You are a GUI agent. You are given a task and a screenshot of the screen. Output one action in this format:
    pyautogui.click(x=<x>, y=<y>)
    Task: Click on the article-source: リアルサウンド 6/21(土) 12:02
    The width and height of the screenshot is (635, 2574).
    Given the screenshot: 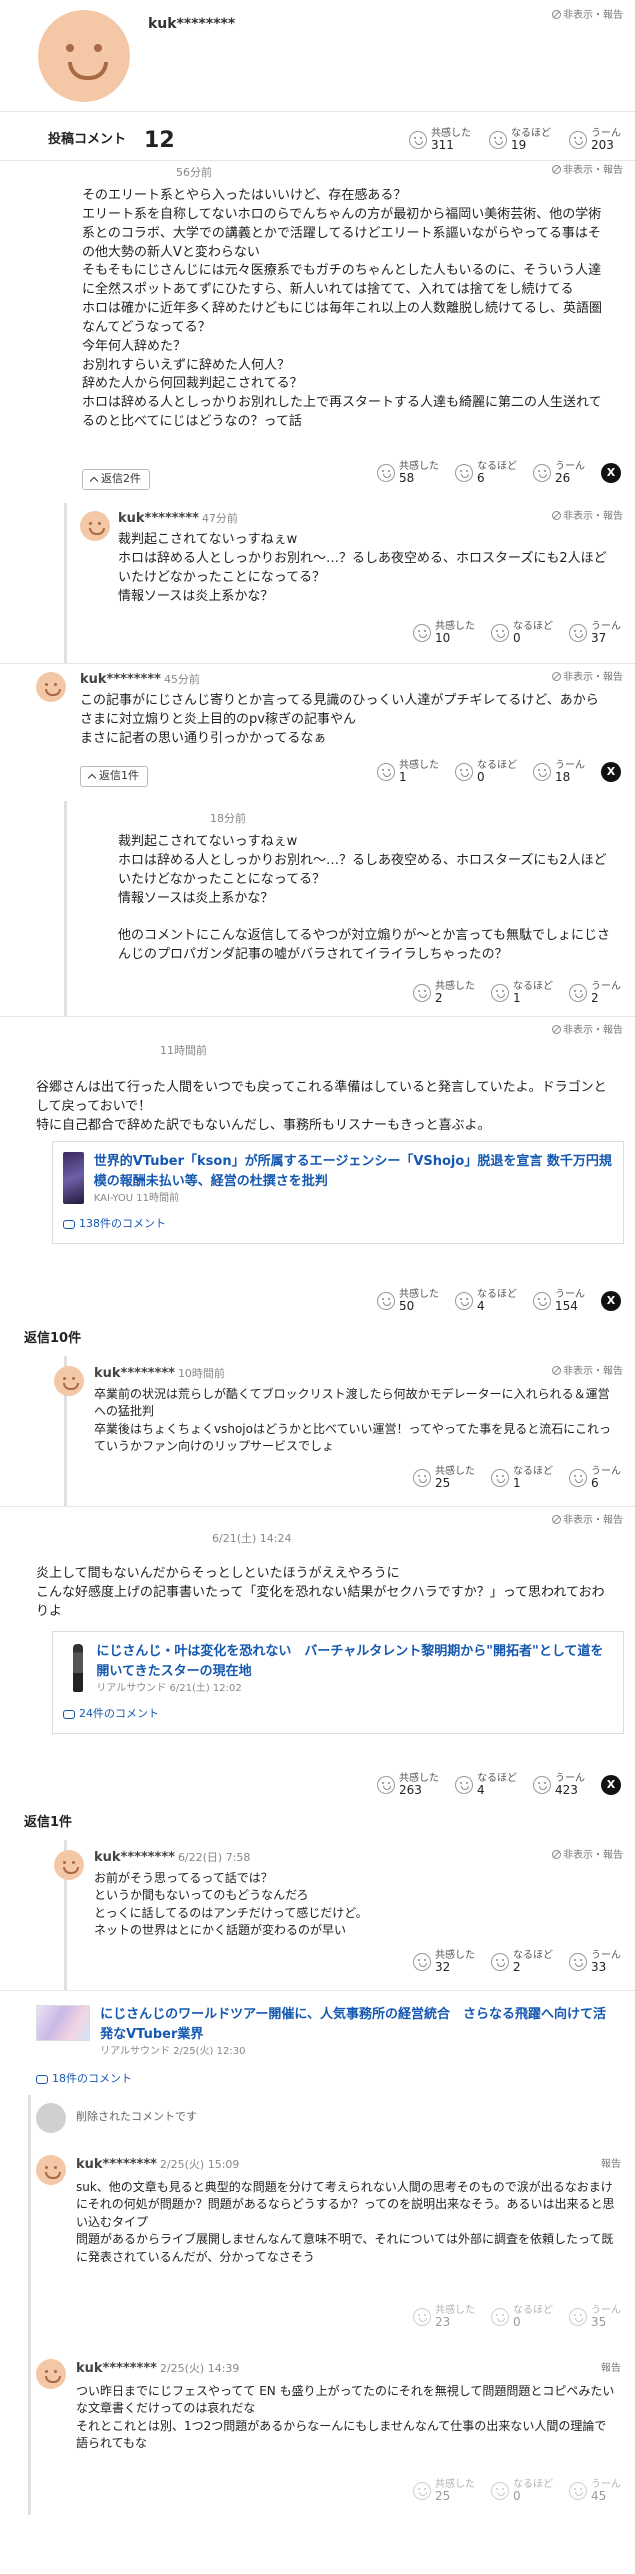 What is the action you would take?
    pyautogui.click(x=169, y=1688)
    